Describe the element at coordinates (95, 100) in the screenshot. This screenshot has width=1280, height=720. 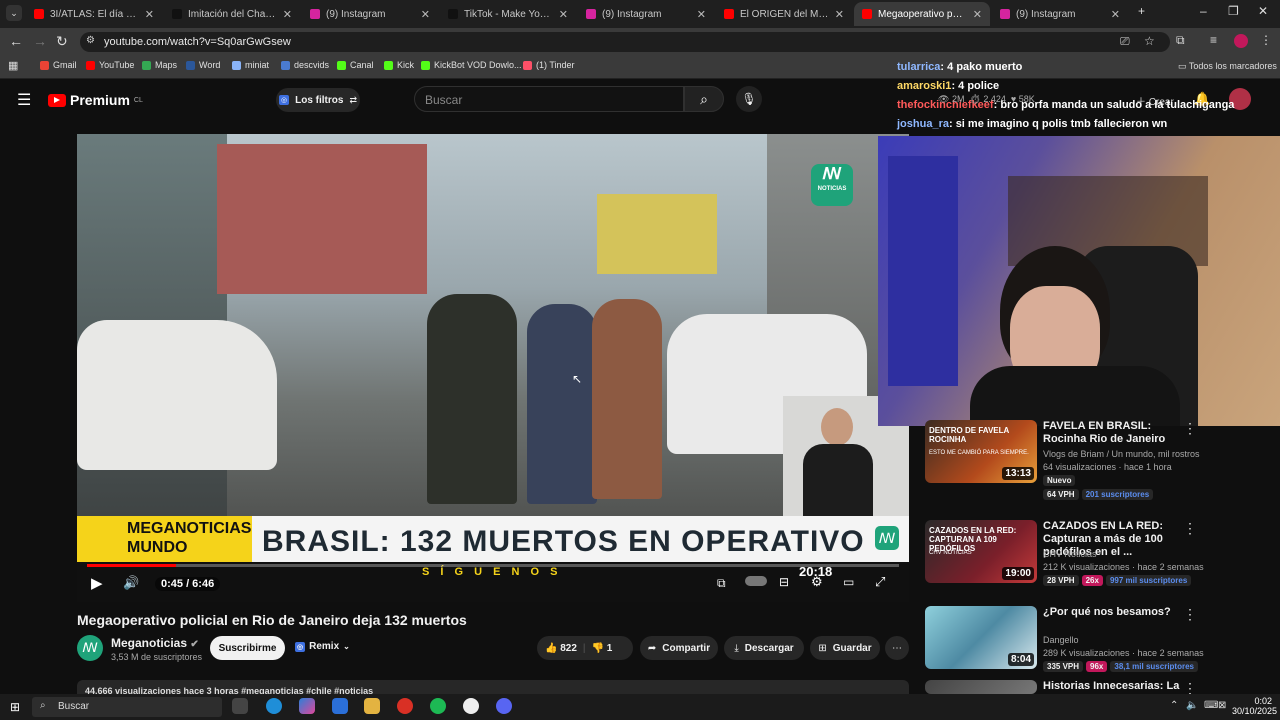
I see `youtube-logo: Premium CL` at that location.